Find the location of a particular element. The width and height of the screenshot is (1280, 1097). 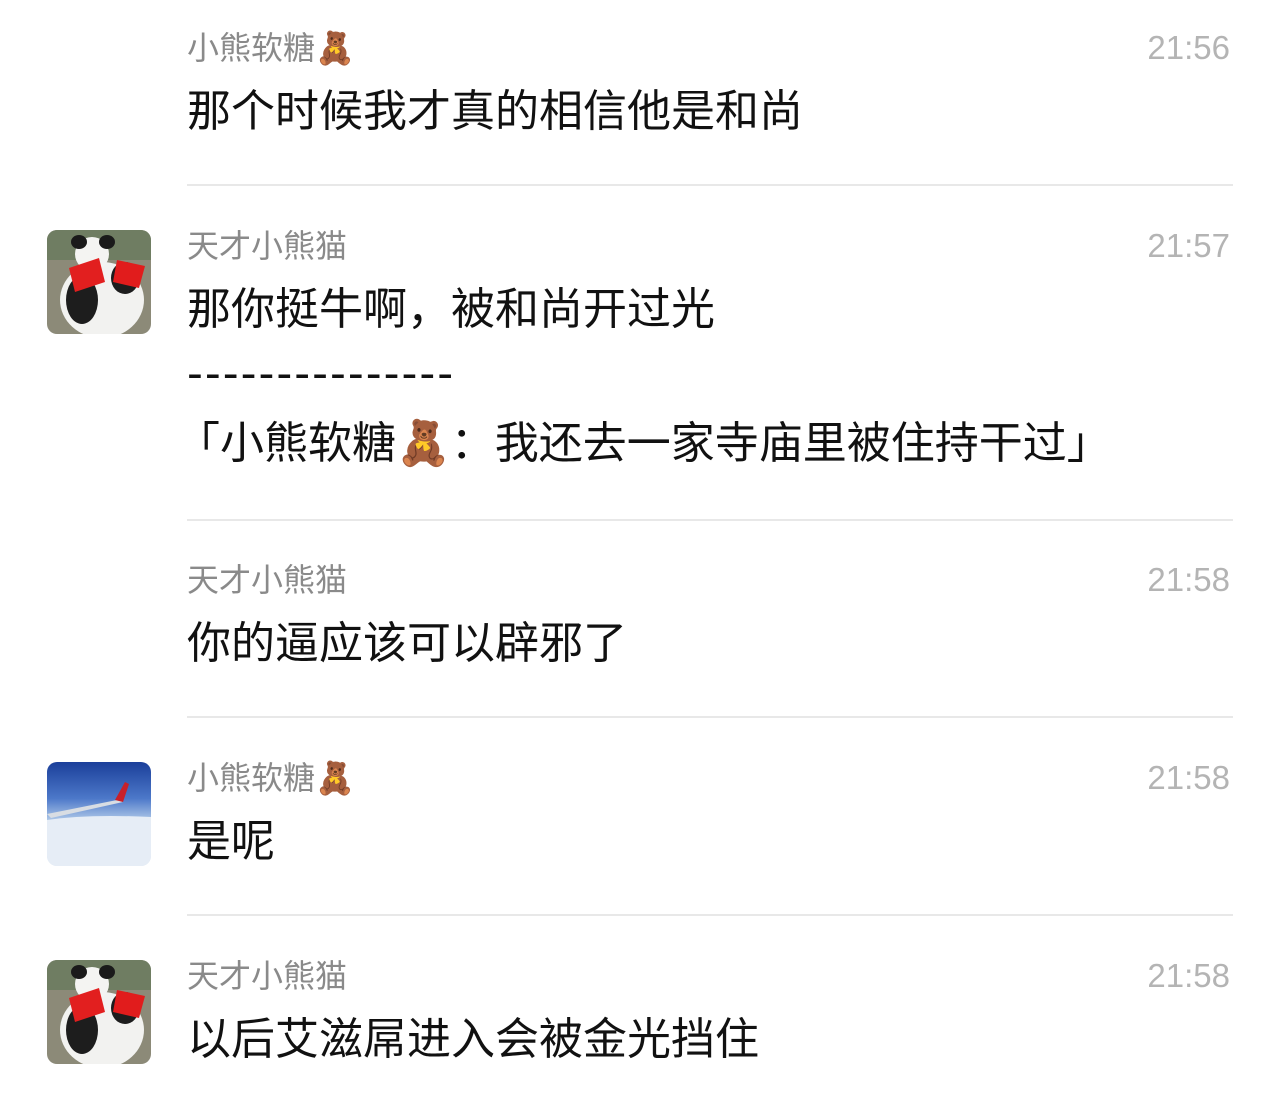

message-time: 21:56 is located at coordinates (1188, 47).